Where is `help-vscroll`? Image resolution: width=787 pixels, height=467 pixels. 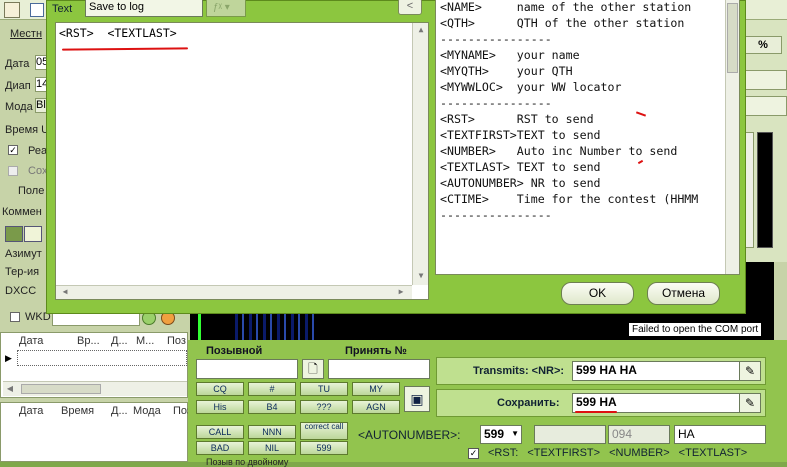 help-vscroll is located at coordinates (732, 137).